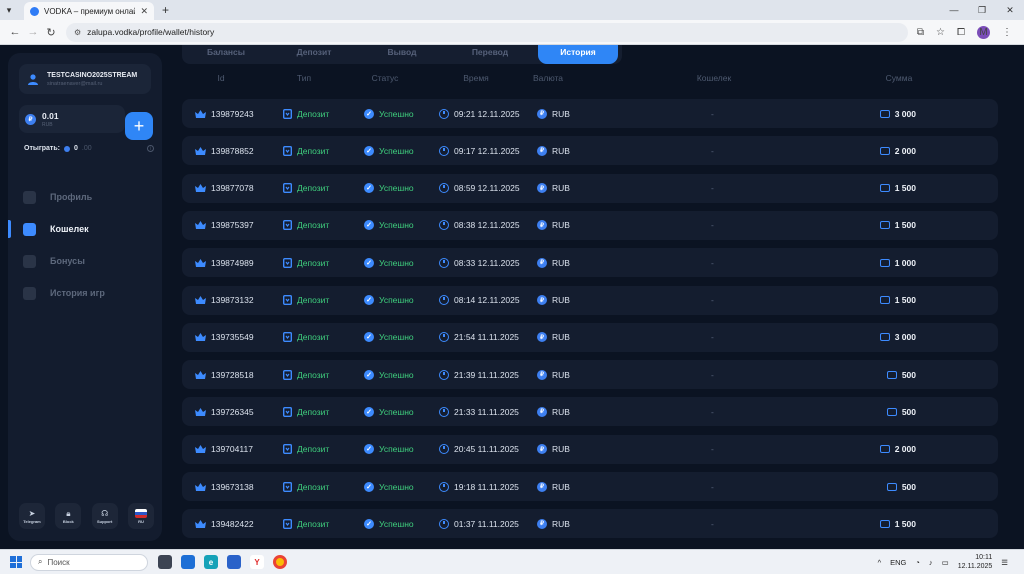  I want to click on browser-tab: VODKA – премиум онлайн-ка ✕, so click(89, 11).